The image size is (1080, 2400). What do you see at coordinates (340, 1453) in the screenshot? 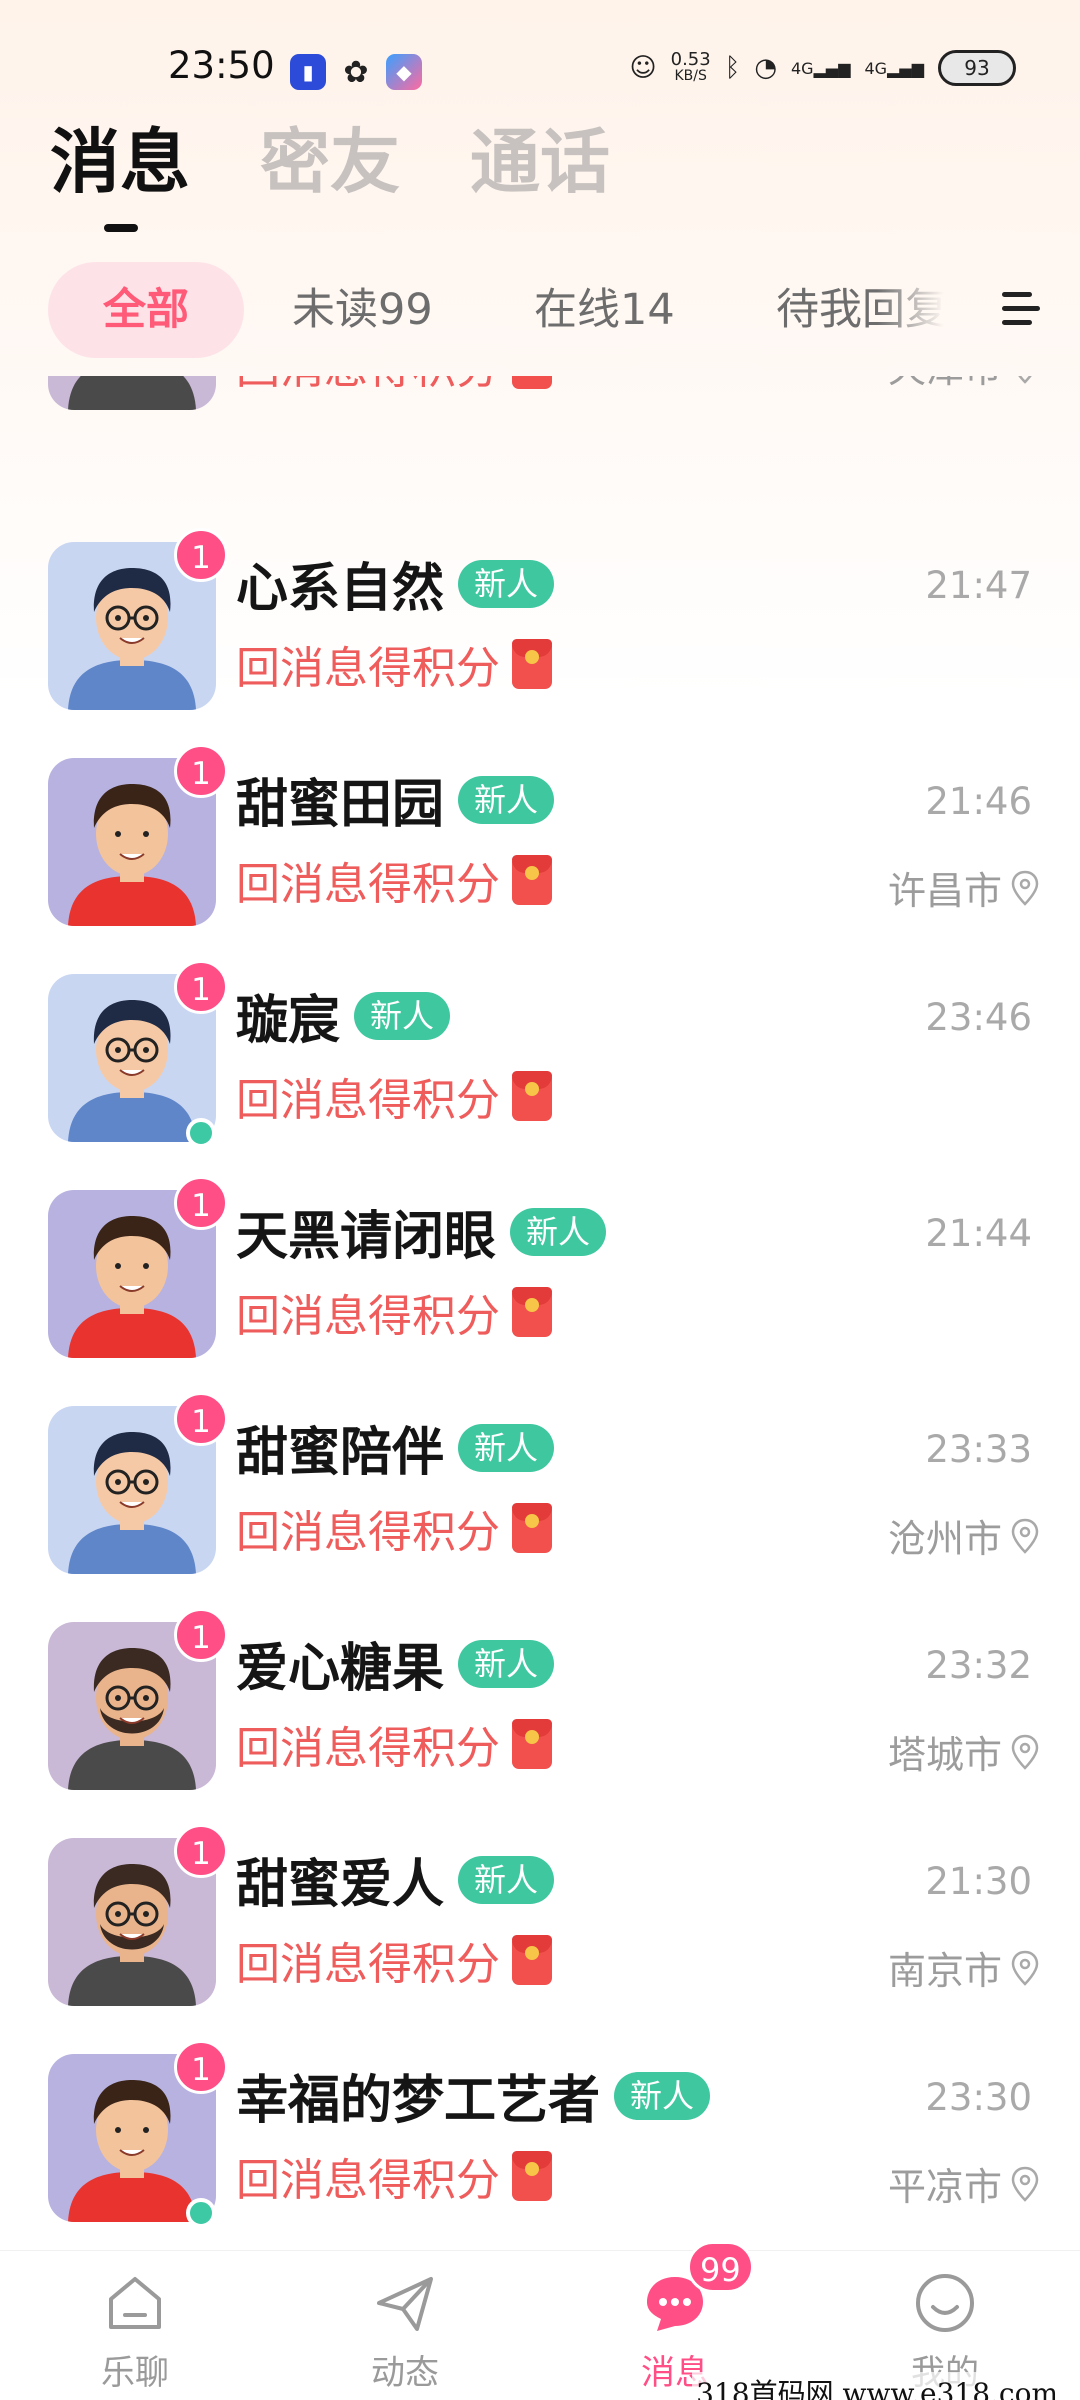
I see `contact-name: 甜蜜陪伴` at bounding box center [340, 1453].